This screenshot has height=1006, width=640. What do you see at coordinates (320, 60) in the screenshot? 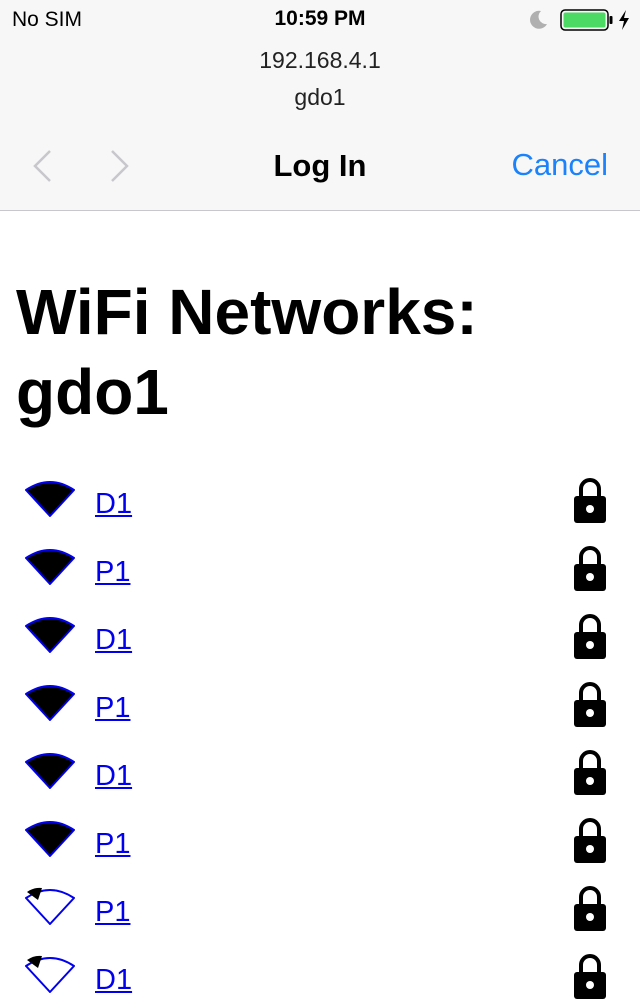
I see `address-url: 192.168.4.1` at bounding box center [320, 60].